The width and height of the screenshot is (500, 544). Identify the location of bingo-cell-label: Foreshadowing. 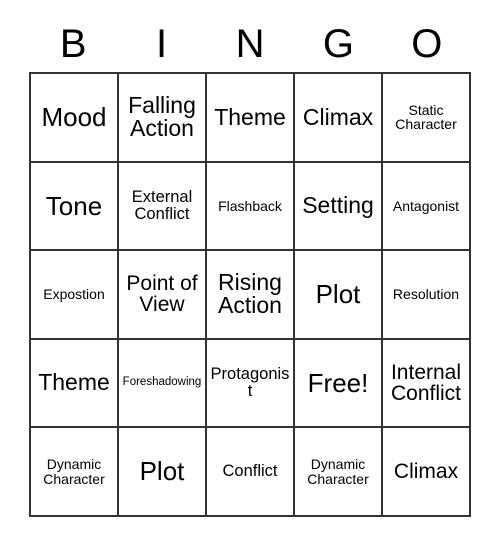
(162, 382).